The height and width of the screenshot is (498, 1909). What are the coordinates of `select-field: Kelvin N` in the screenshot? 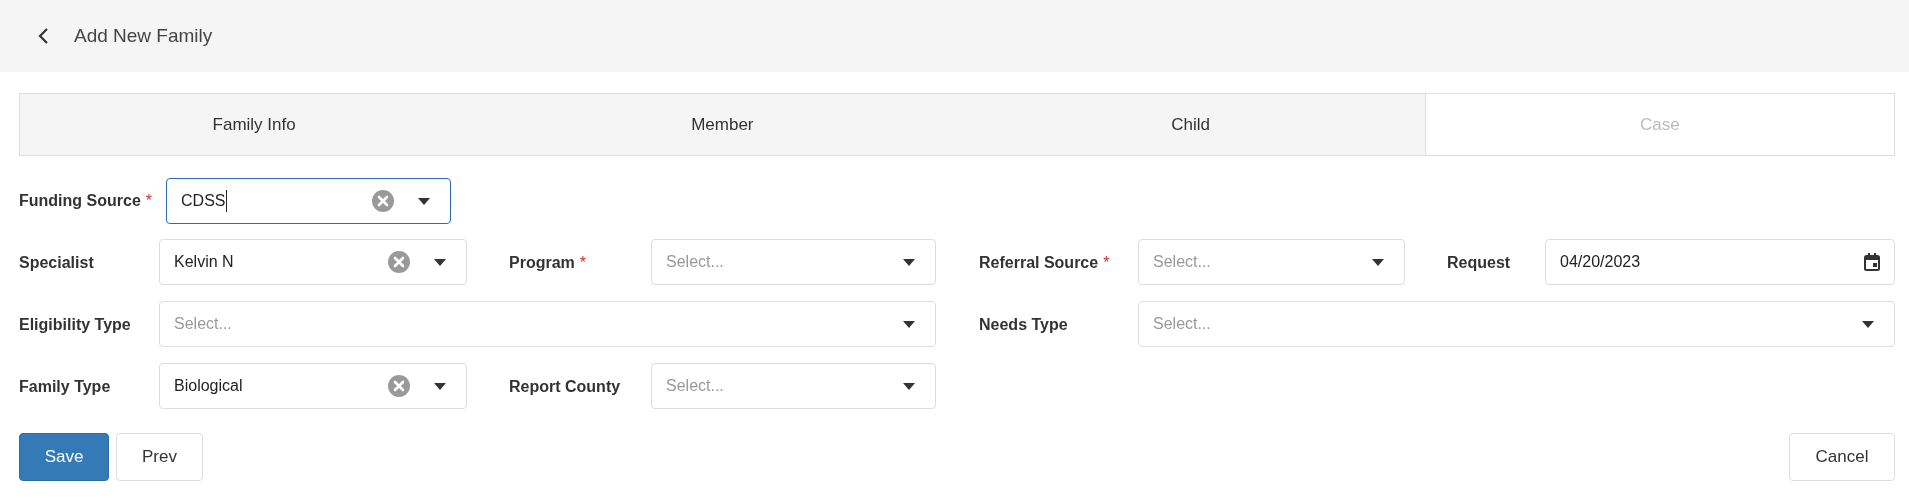 It's located at (313, 262).